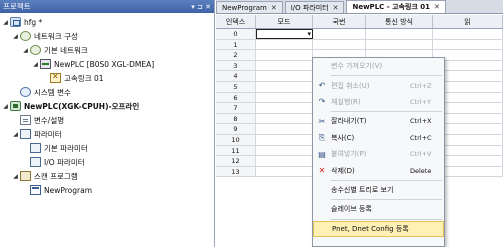 The width and height of the screenshot is (503, 247). Describe the element at coordinates (66, 50) in the screenshot. I see `tree-item-label: 기본 네트워크` at that location.